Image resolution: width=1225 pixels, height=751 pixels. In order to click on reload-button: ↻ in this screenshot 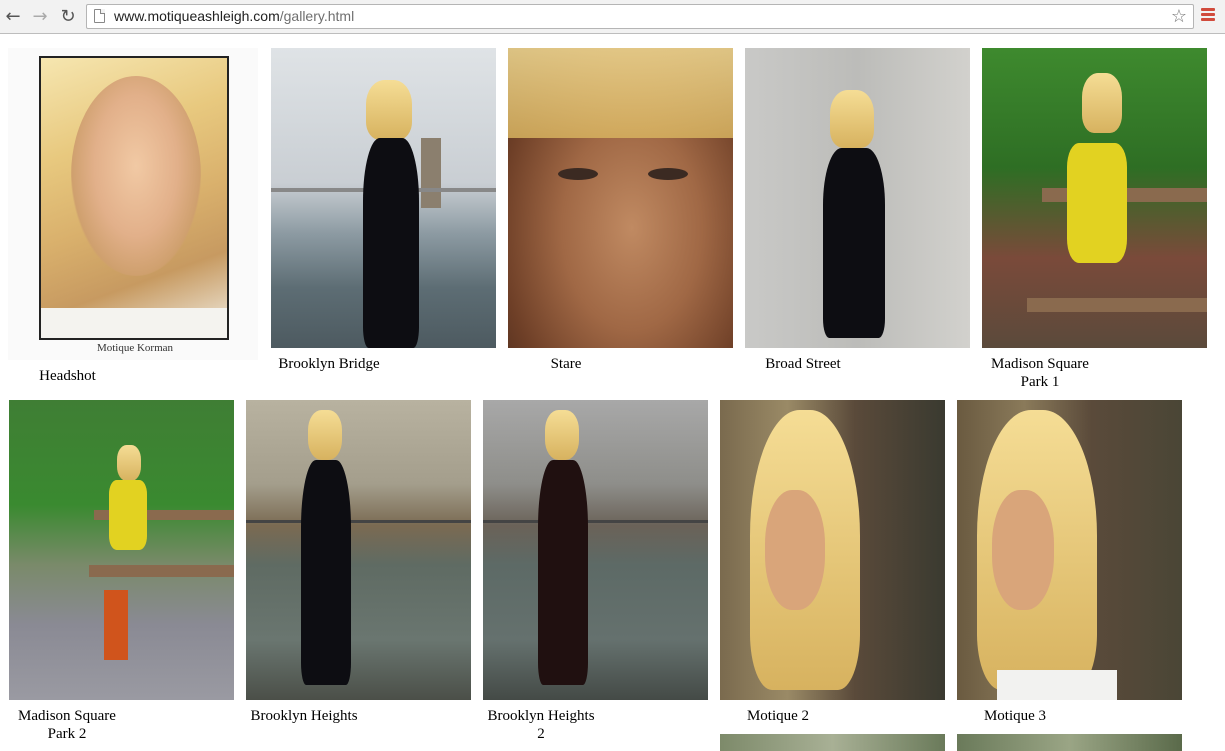, I will do `click(68, 16)`.